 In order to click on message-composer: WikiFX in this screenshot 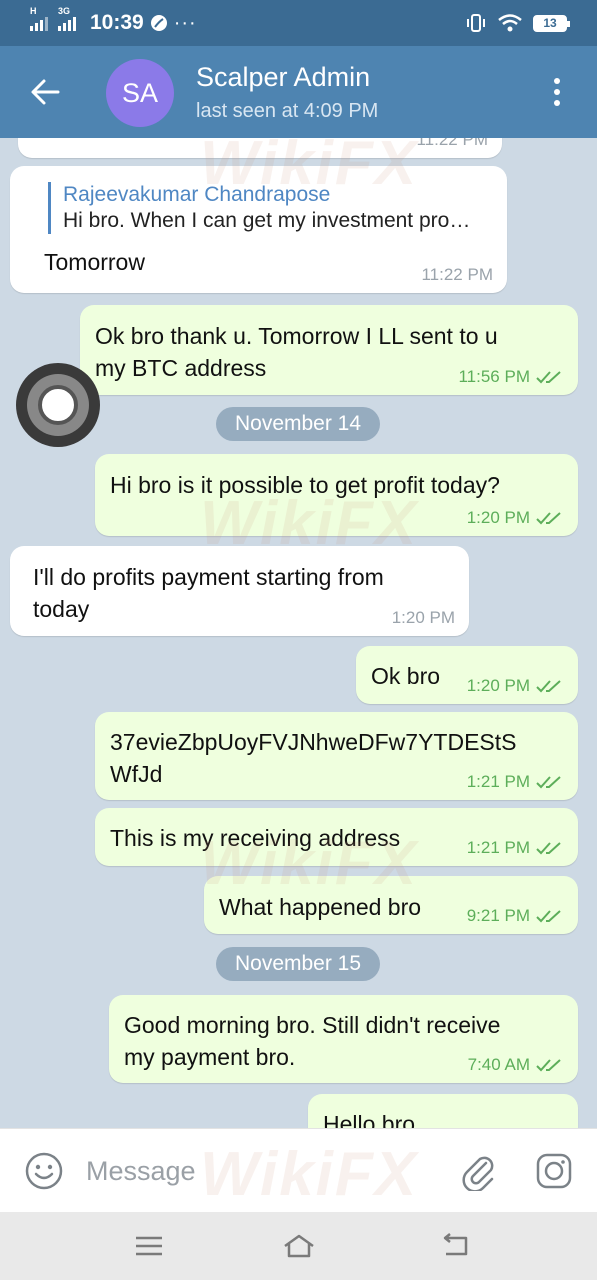, I will do `click(298, 1170)`.